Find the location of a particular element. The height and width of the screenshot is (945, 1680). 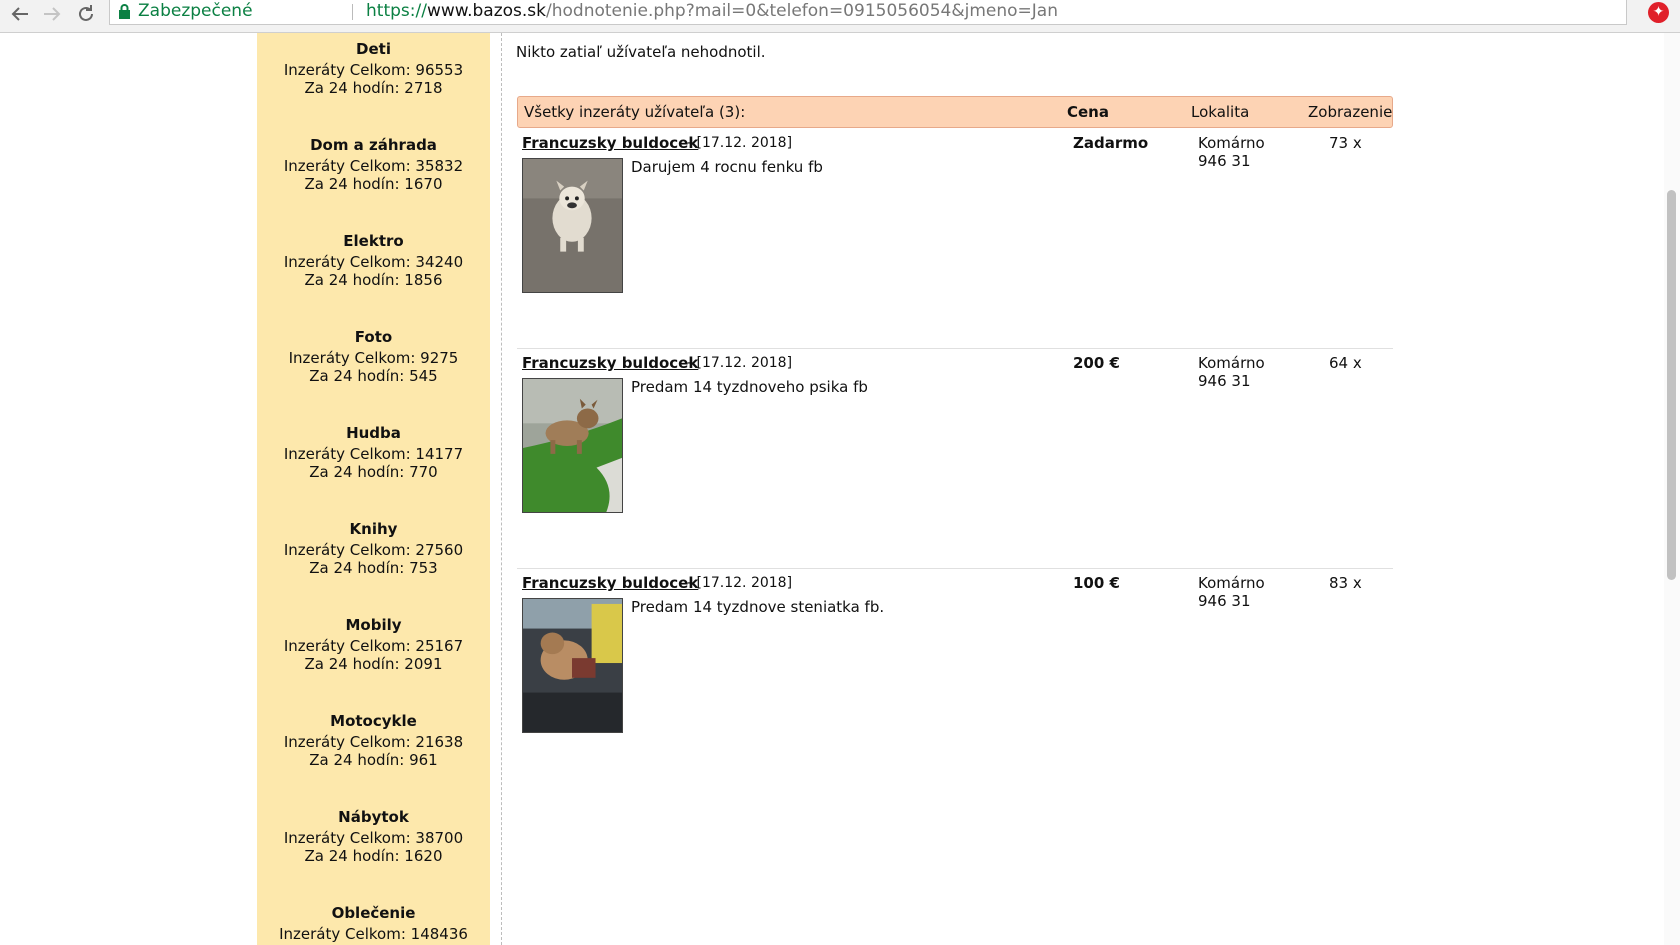

listing-price: Zadarmo is located at coordinates (1111, 143).